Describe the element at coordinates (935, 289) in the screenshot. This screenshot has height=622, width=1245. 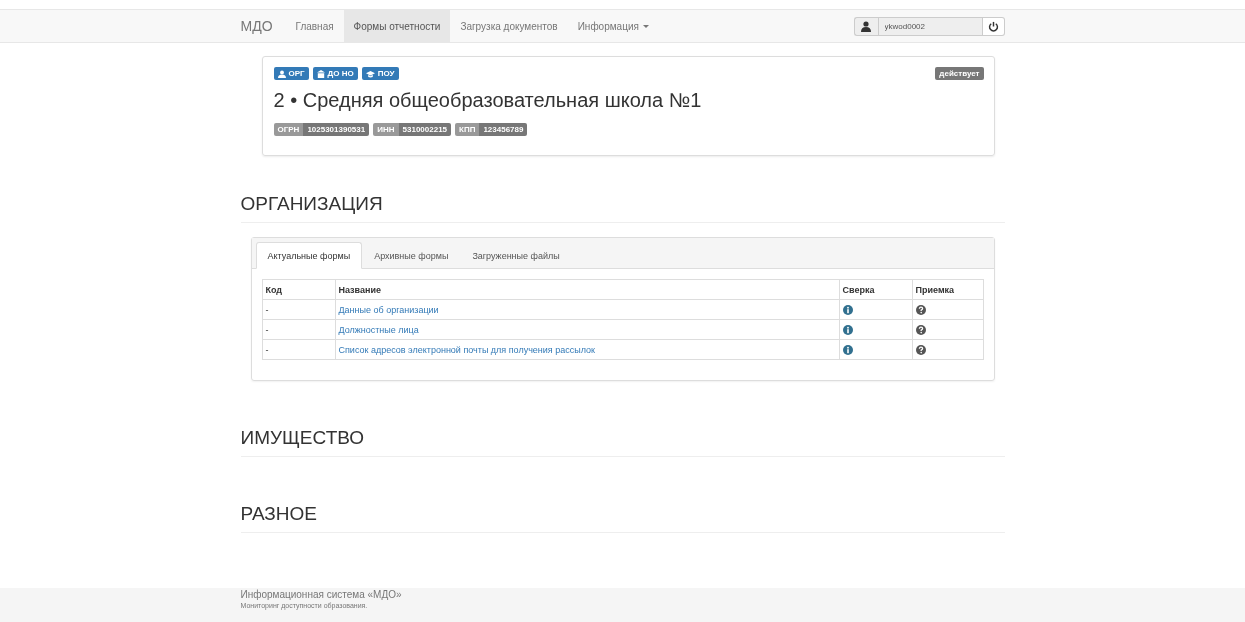
I see `column-header: Приемка` at that location.